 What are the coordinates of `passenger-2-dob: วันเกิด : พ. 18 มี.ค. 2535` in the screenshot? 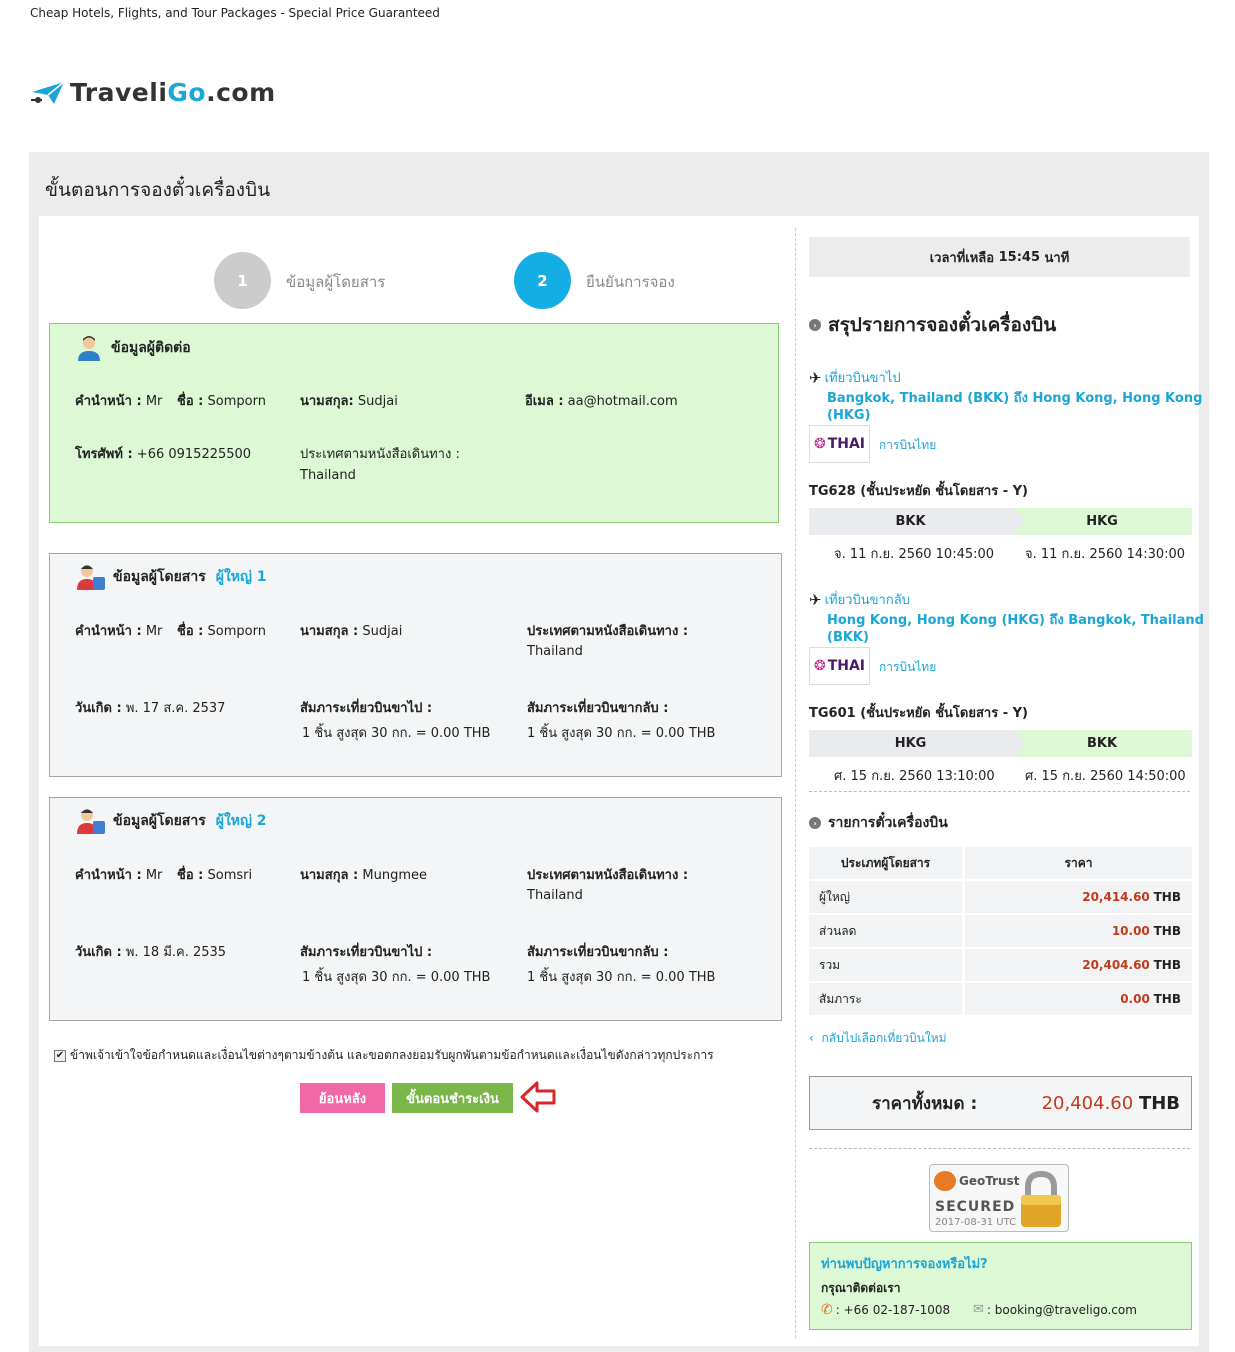 It's located at (151, 952).